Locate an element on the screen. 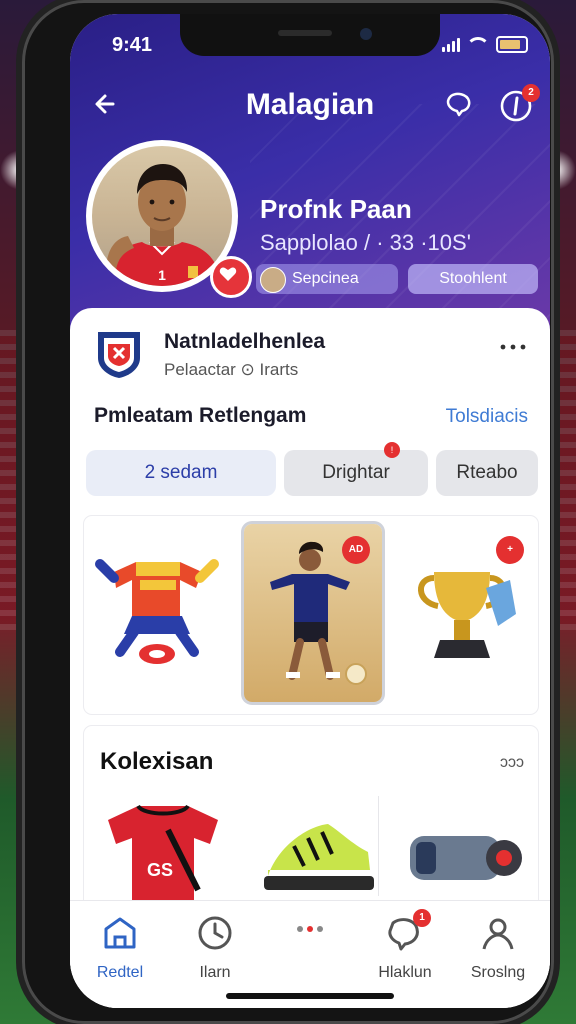 The height and width of the screenshot is (1024, 576). more-options-button is located at coordinates (513, 345).